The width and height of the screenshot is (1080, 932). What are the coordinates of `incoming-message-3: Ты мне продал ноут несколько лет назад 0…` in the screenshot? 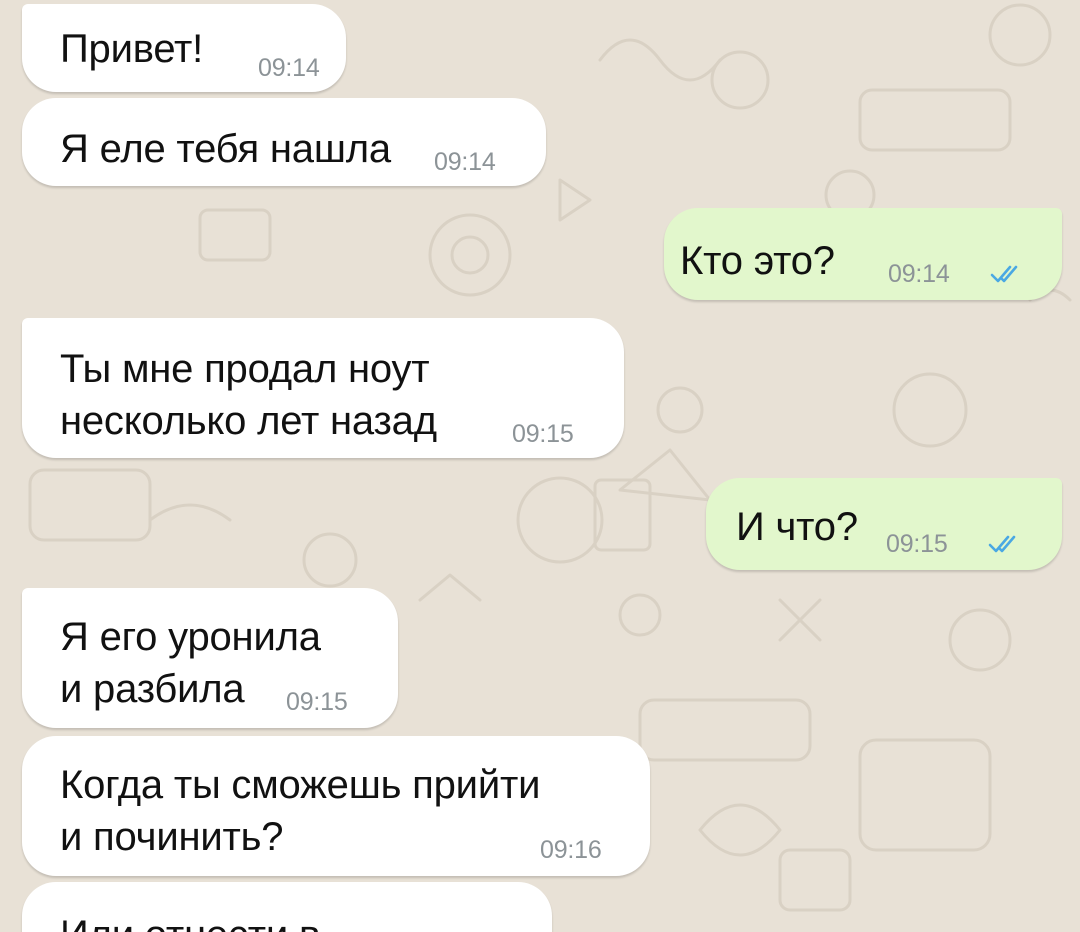 It's located at (323, 388).